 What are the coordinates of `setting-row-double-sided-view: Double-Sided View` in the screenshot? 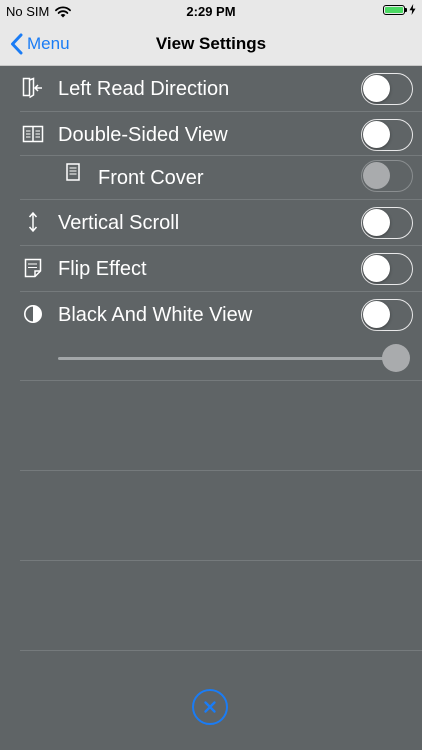 It's located at (211, 134).